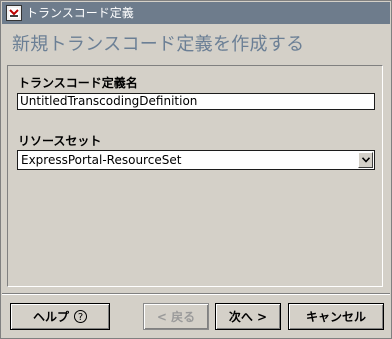 The image size is (392, 339). What do you see at coordinates (80, 316) in the screenshot?
I see `question-icon: ?` at bounding box center [80, 316].